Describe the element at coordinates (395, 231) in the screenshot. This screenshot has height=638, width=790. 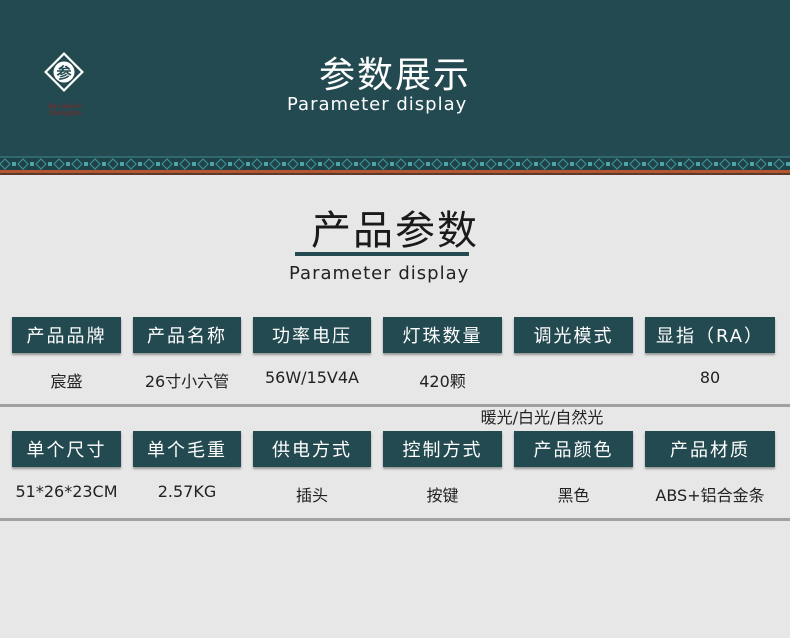
I see `section-title: 产品参数` at that location.